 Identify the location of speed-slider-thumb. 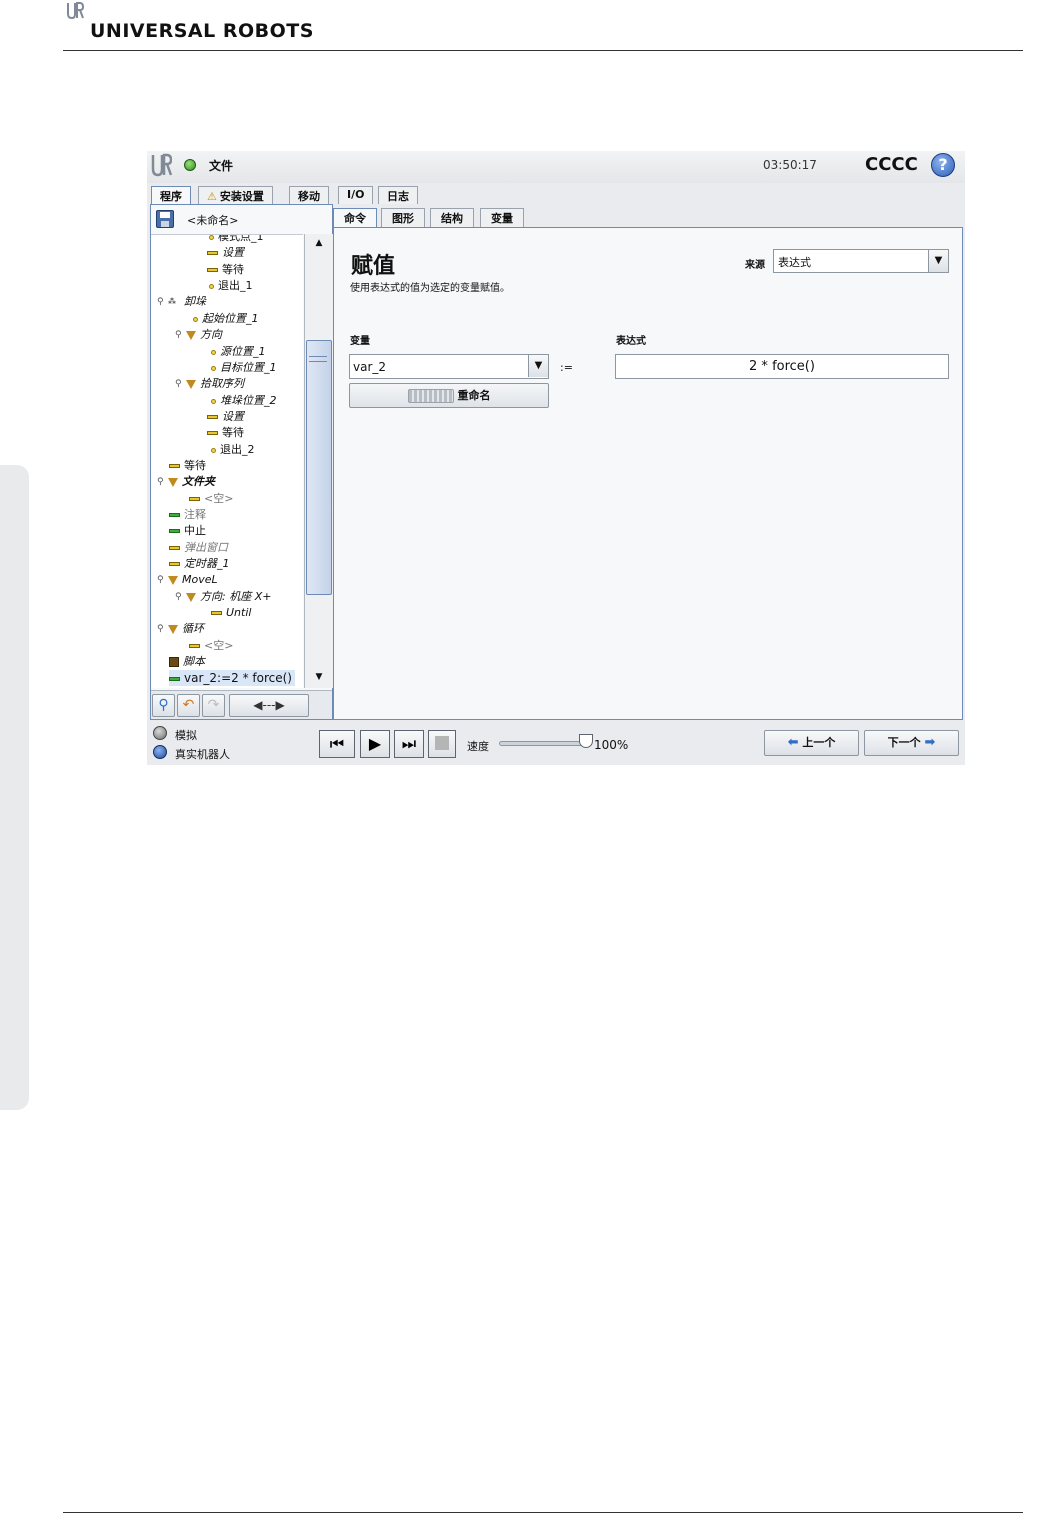
(586, 741).